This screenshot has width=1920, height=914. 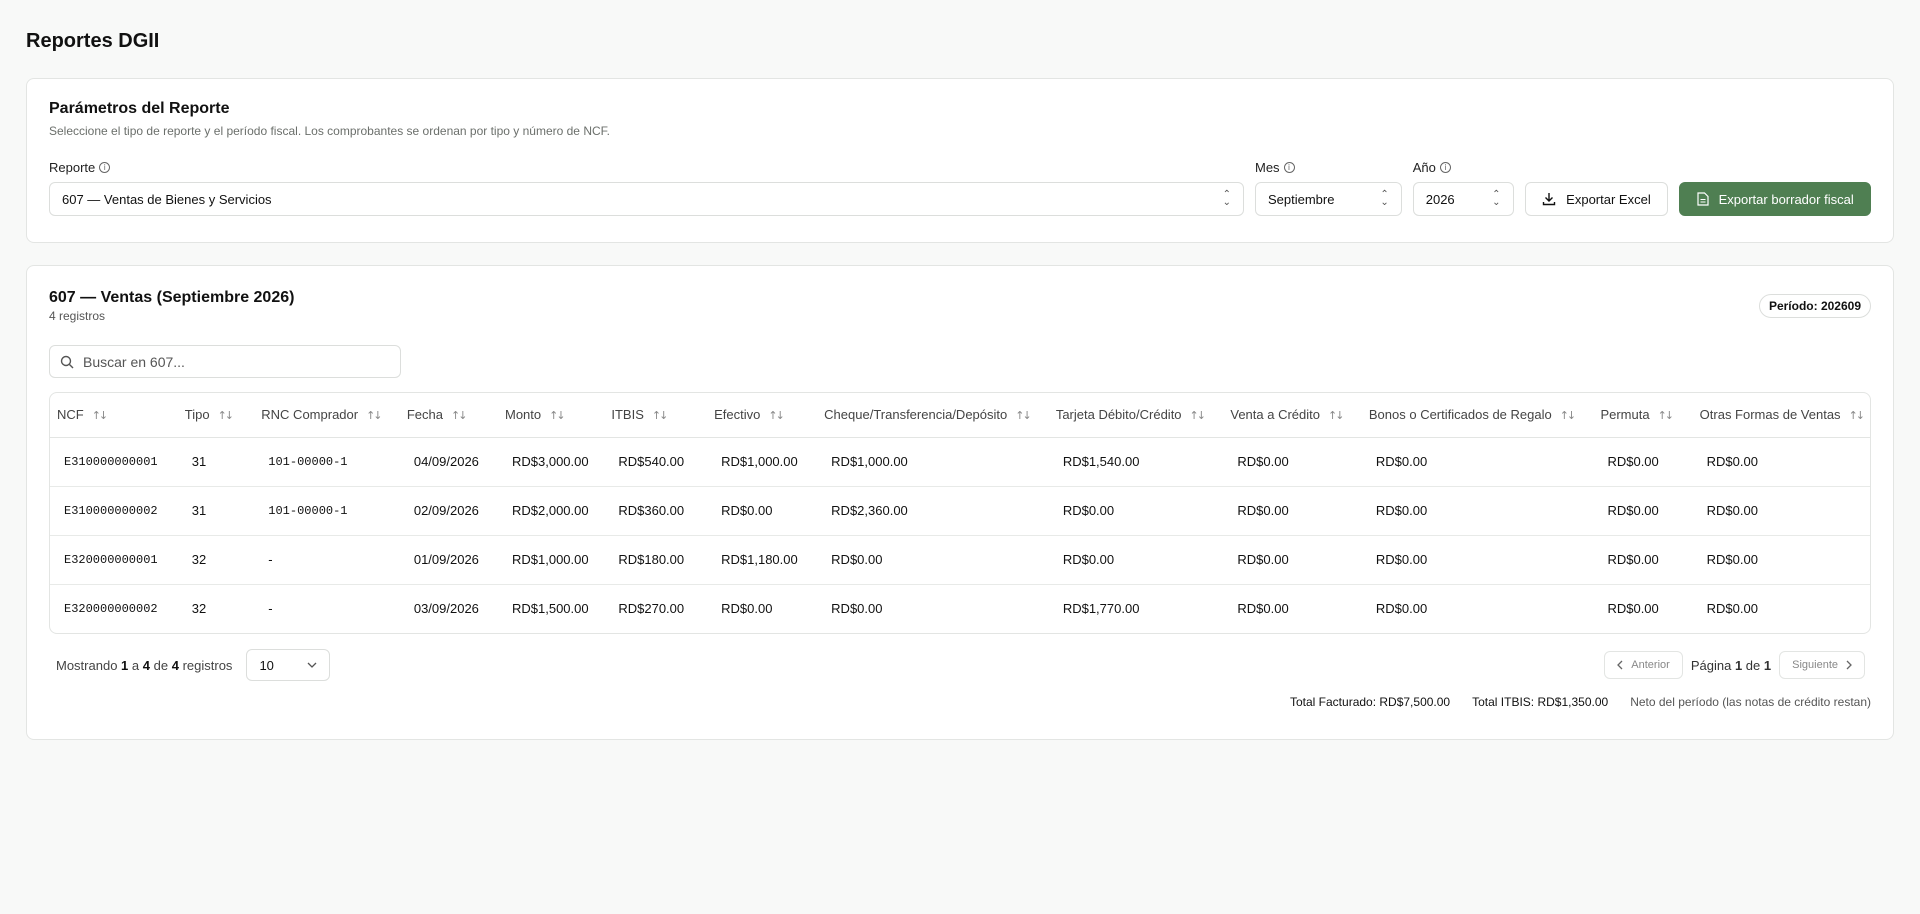 What do you see at coordinates (1781, 415) in the screenshot?
I see `column-header: Otras Formas de Ventas ↑↓` at bounding box center [1781, 415].